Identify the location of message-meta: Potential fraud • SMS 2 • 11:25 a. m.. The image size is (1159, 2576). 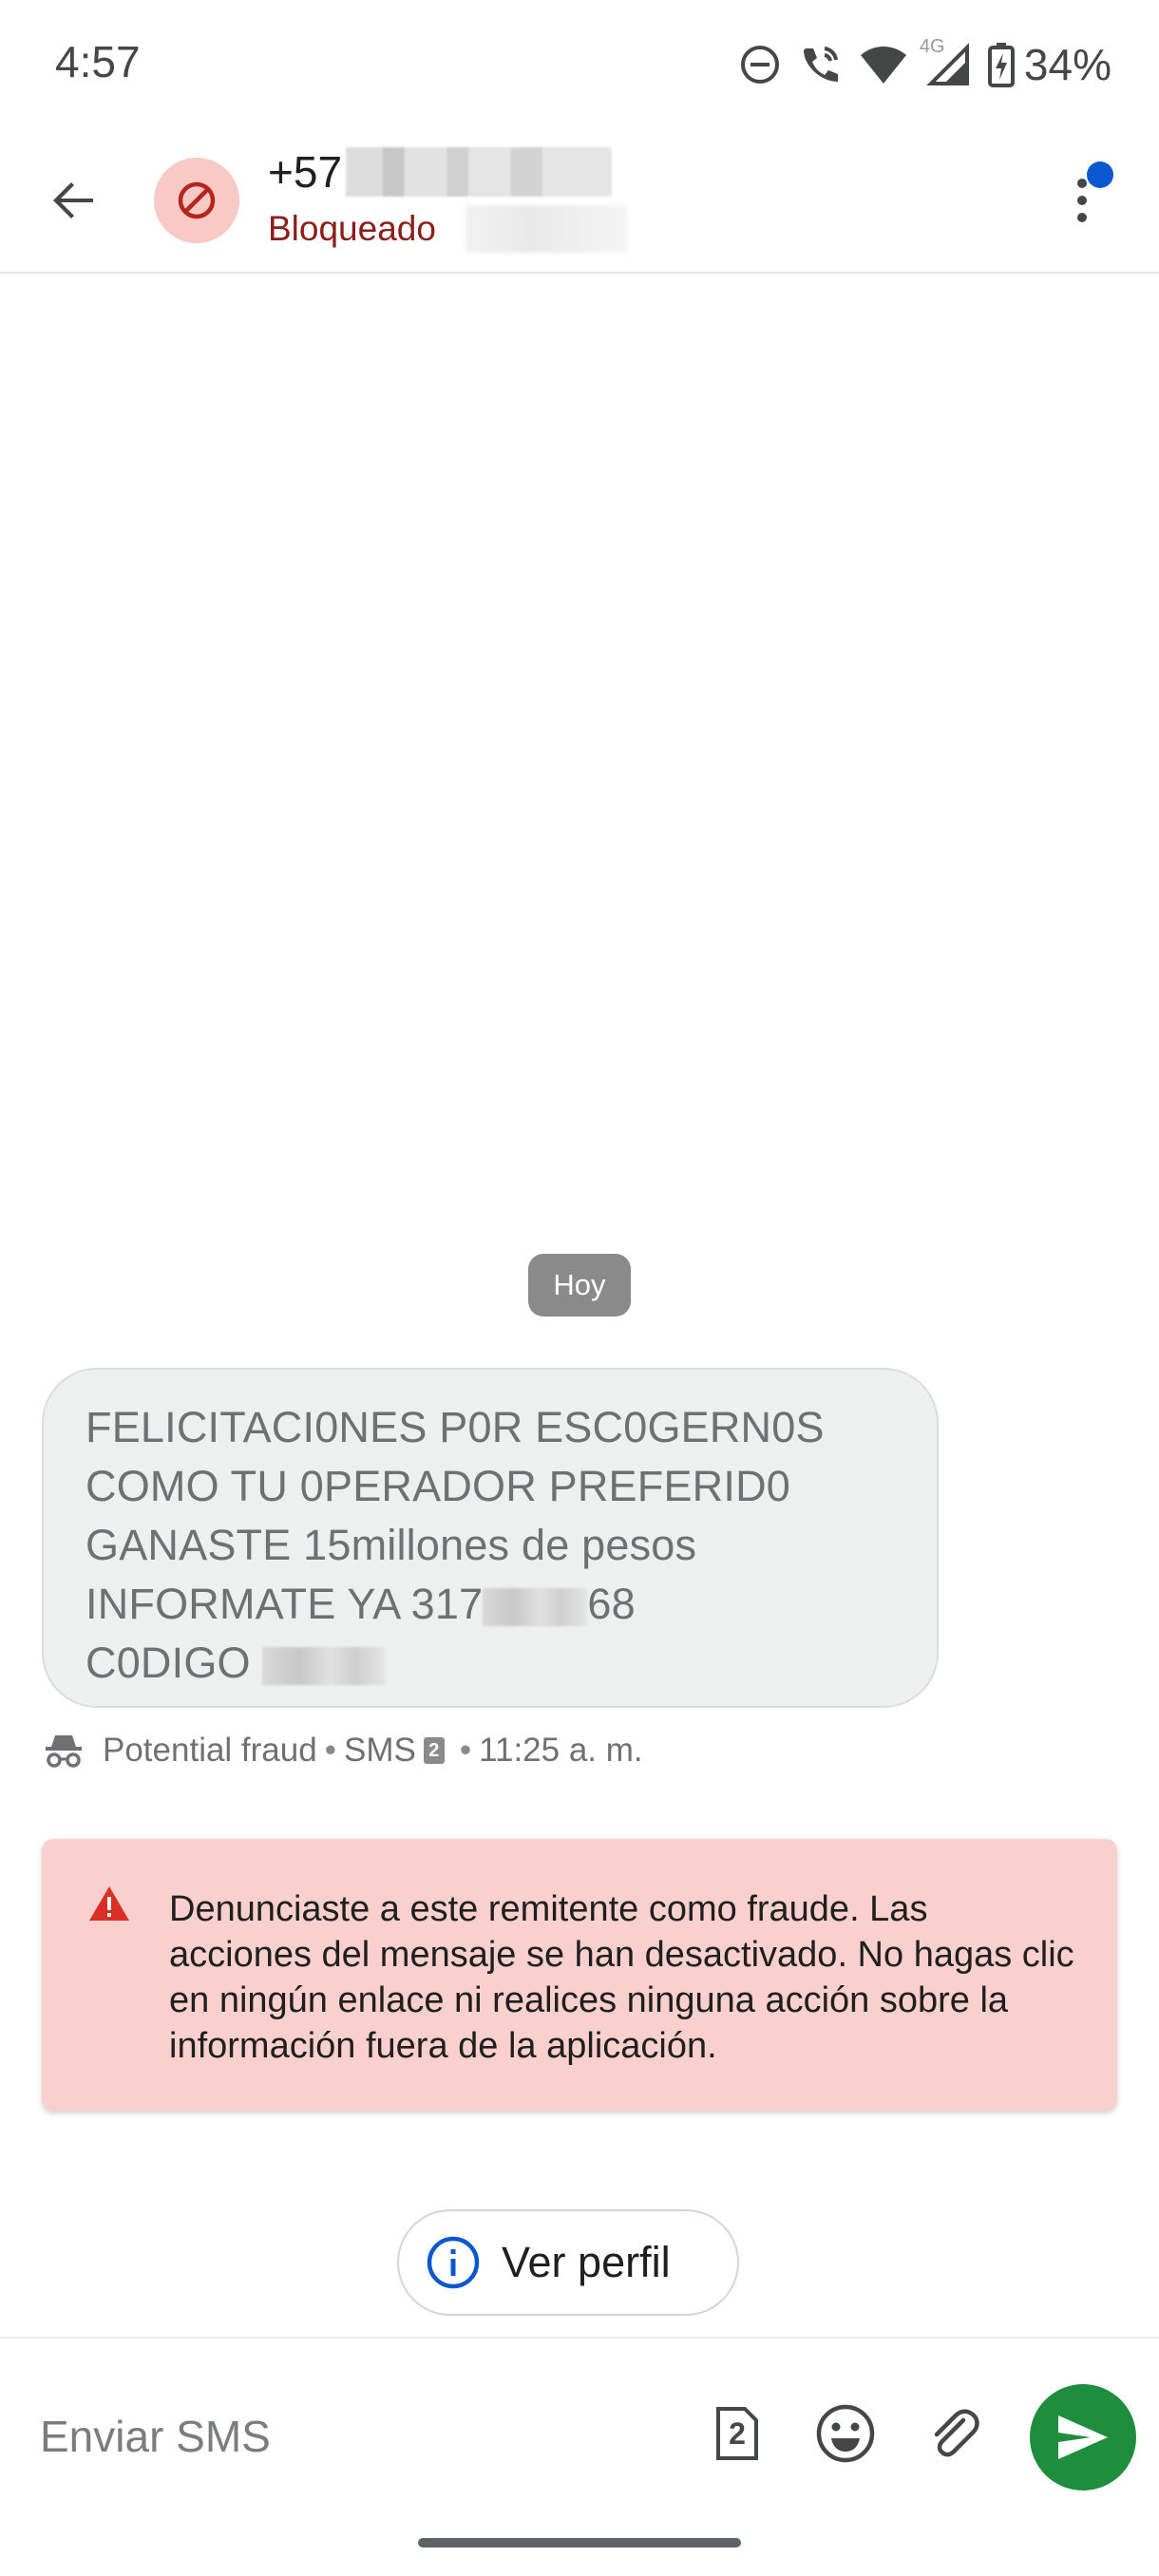
(343, 1750).